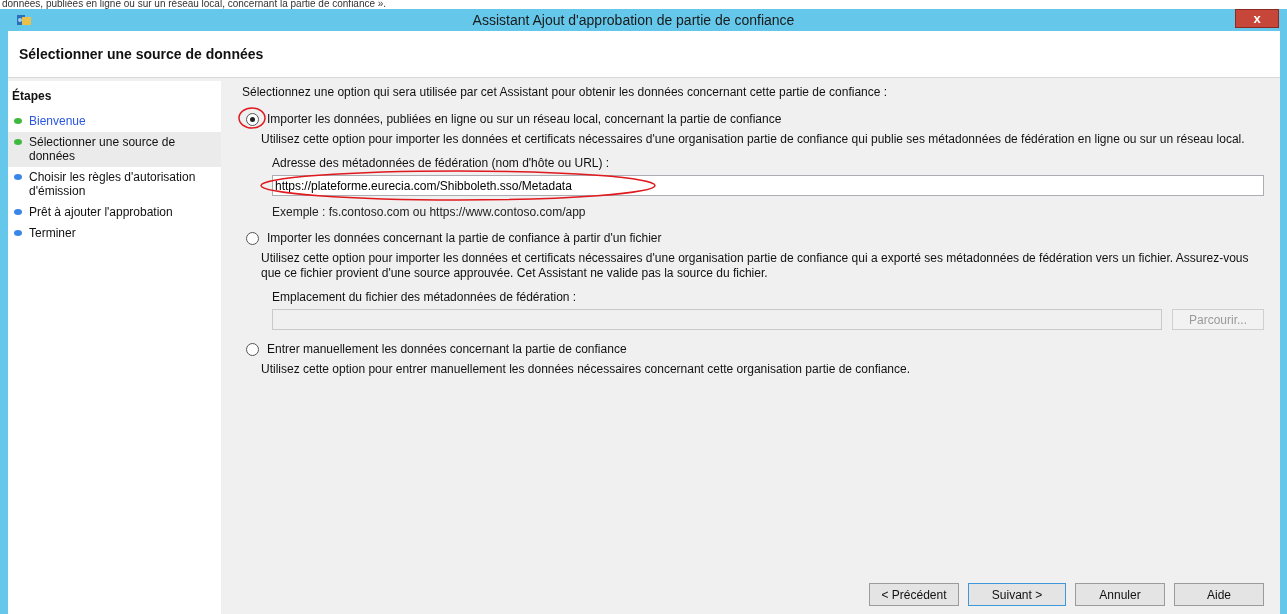  What do you see at coordinates (586, 369) in the screenshot?
I see `option-description: Utilisez cette option pour entrer manuellement les données nécessaires concernant cette organisation partie de confiance.` at bounding box center [586, 369].